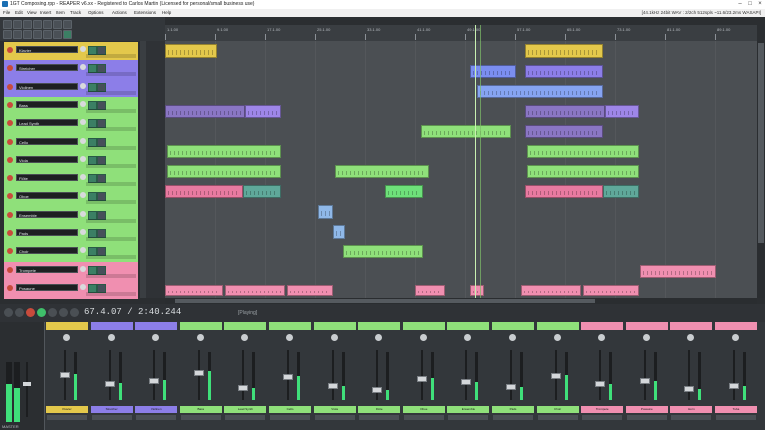 The width and height of the screenshot is (765, 430). I want to click on strip-name: Viola, so click(334, 409).